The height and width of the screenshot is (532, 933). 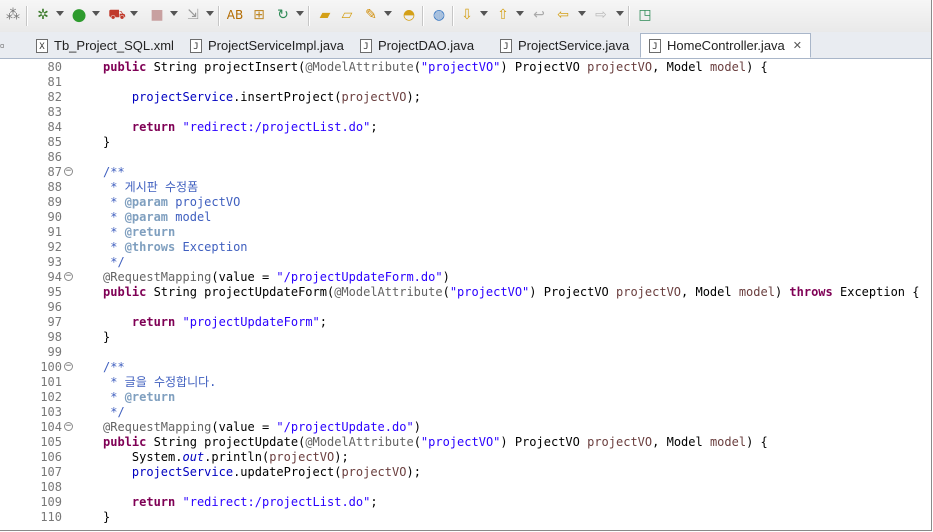 What do you see at coordinates (96, 13) in the screenshot?
I see `run-dropdown-icon` at bounding box center [96, 13].